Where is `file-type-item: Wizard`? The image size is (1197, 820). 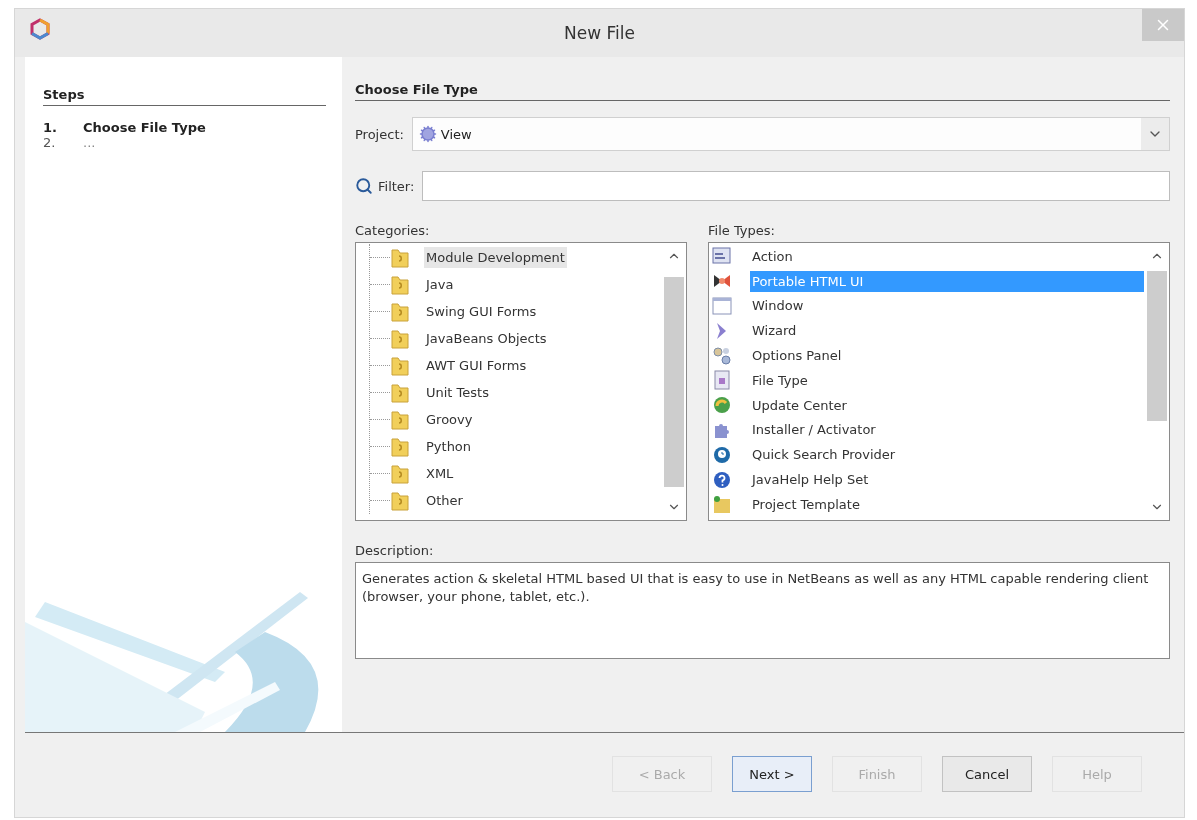 file-type-item: Wizard is located at coordinates (947, 331).